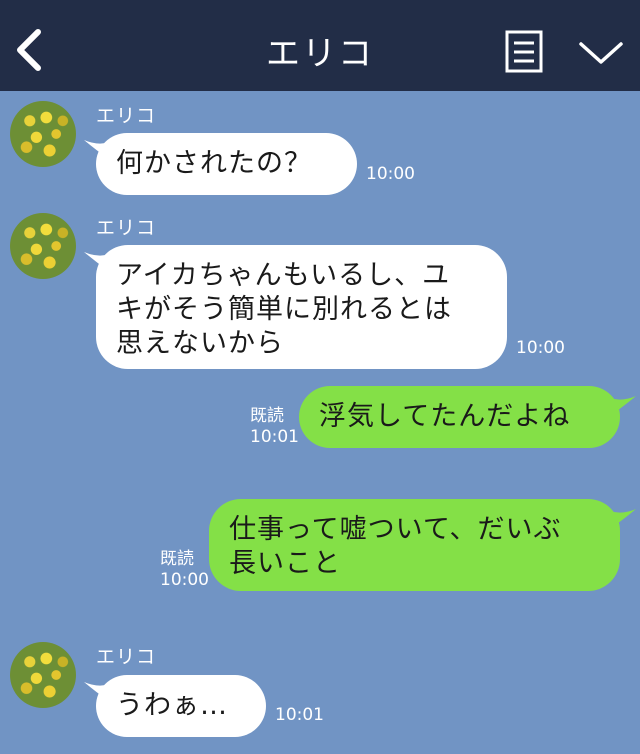 The height and width of the screenshot is (754, 640). Describe the element at coordinates (320, 54) in the screenshot. I see `chat-title: エリコ` at that location.